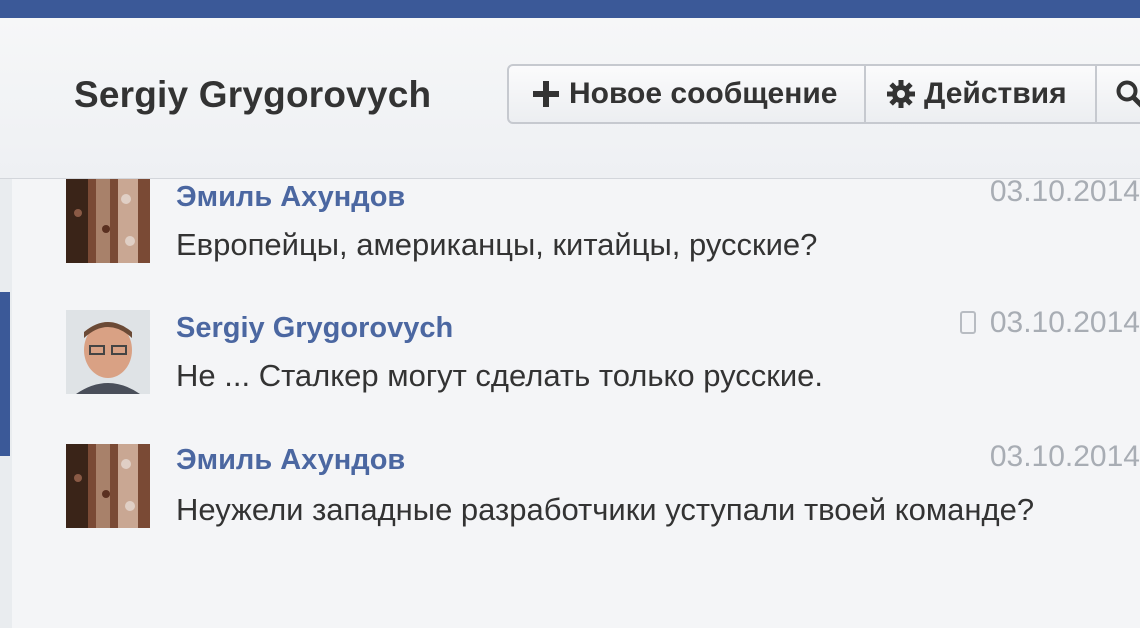 This screenshot has height=628, width=1140. Describe the element at coordinates (995, 93) in the screenshot. I see `actions-label: Действия` at that location.